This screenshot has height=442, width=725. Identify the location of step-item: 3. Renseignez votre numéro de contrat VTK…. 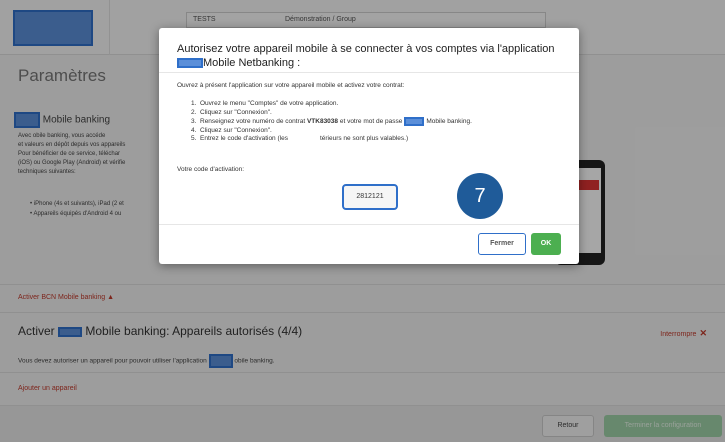
(331, 122).